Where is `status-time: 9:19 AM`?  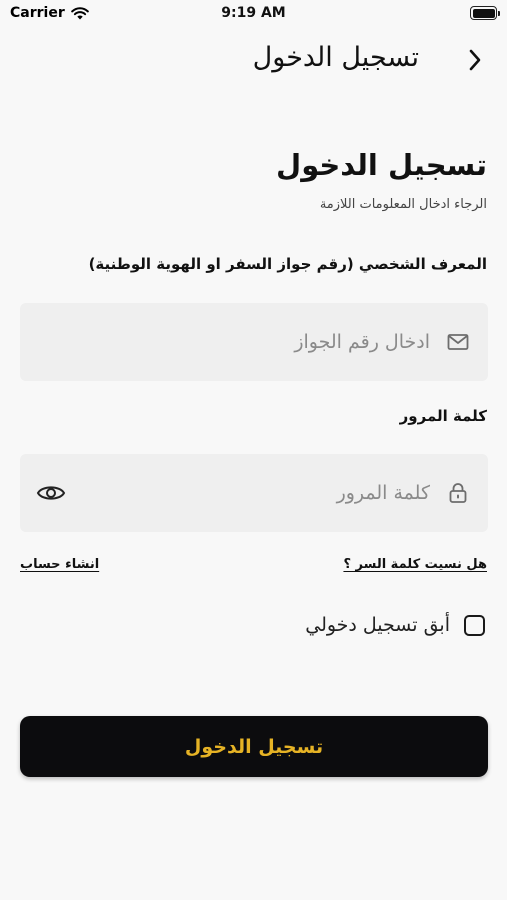
status-time: 9:19 AM is located at coordinates (253, 13).